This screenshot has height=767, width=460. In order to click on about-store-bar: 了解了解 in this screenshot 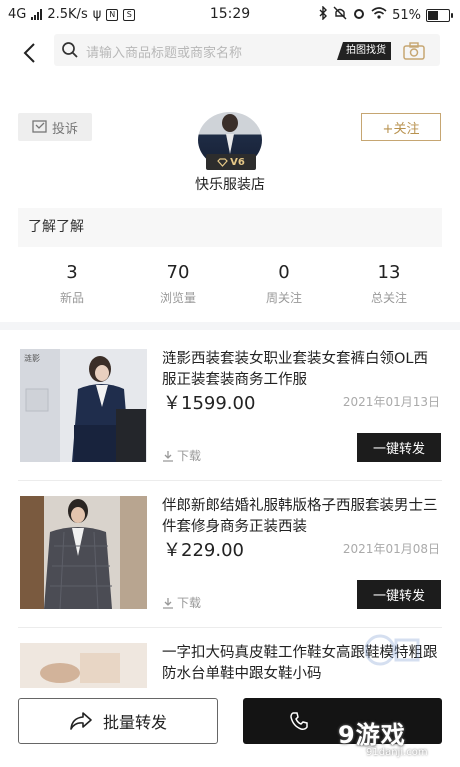, I will do `click(230, 227)`.